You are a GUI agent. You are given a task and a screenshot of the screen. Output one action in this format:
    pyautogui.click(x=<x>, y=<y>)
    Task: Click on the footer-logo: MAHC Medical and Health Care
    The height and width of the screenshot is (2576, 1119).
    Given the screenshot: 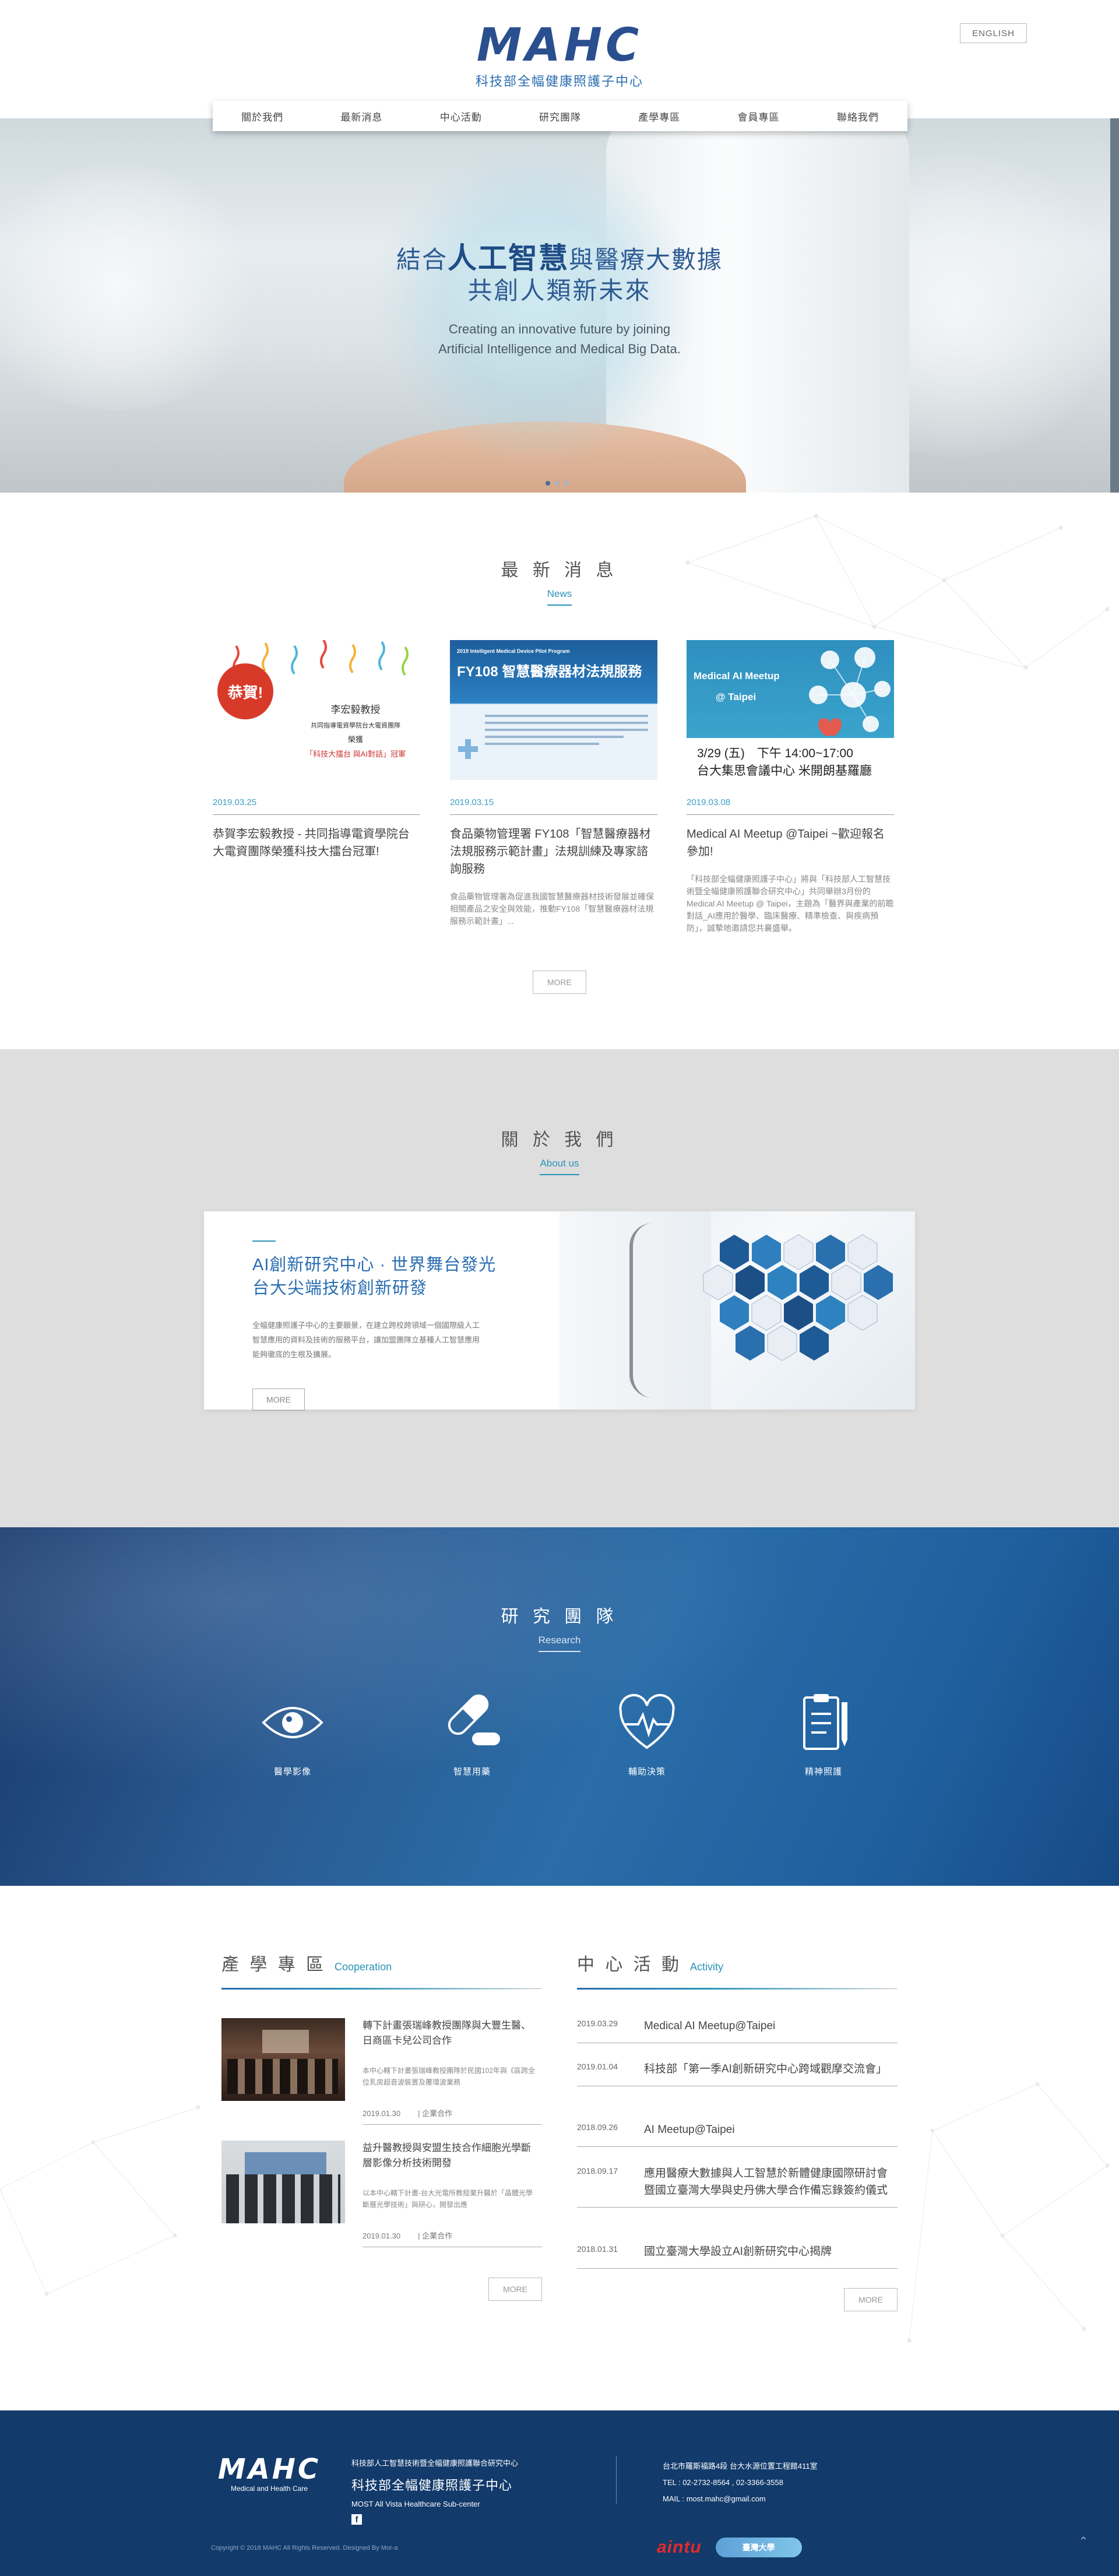 What is the action you would take?
    pyautogui.click(x=269, y=2474)
    